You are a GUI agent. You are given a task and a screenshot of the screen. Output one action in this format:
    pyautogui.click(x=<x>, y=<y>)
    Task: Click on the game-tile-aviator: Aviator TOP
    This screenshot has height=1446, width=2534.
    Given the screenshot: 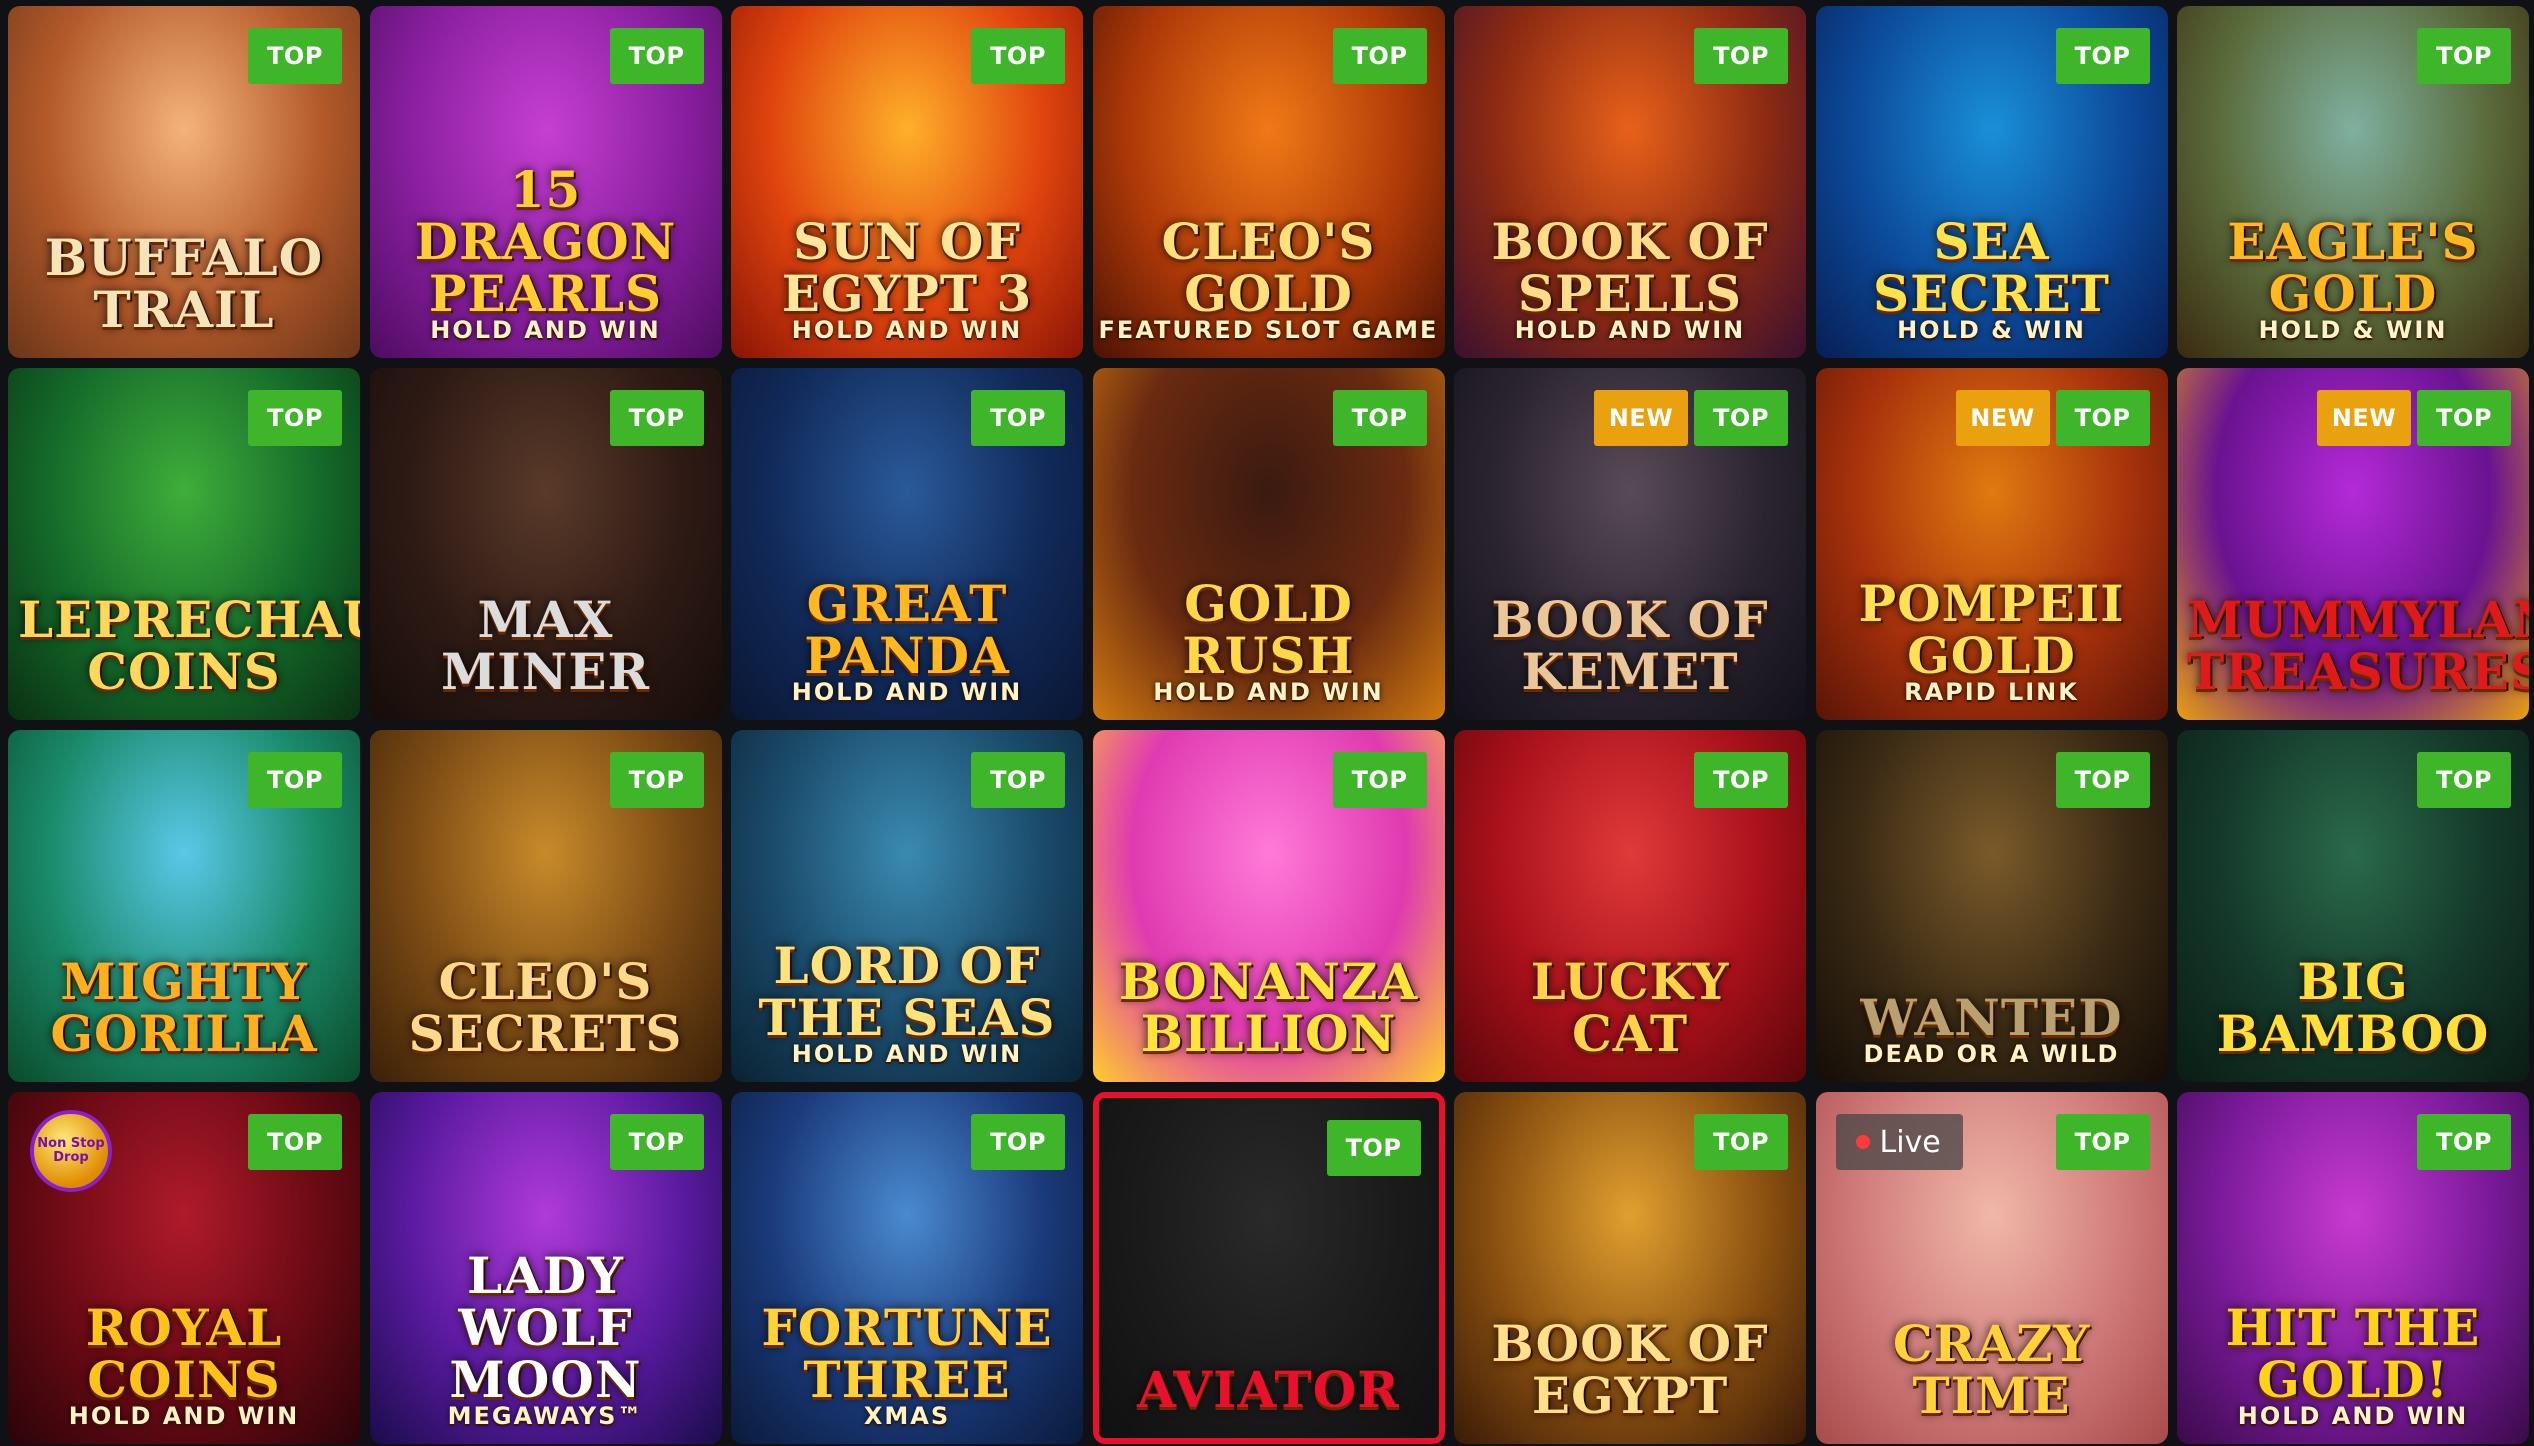 What is the action you would take?
    pyautogui.click(x=1268, y=1268)
    